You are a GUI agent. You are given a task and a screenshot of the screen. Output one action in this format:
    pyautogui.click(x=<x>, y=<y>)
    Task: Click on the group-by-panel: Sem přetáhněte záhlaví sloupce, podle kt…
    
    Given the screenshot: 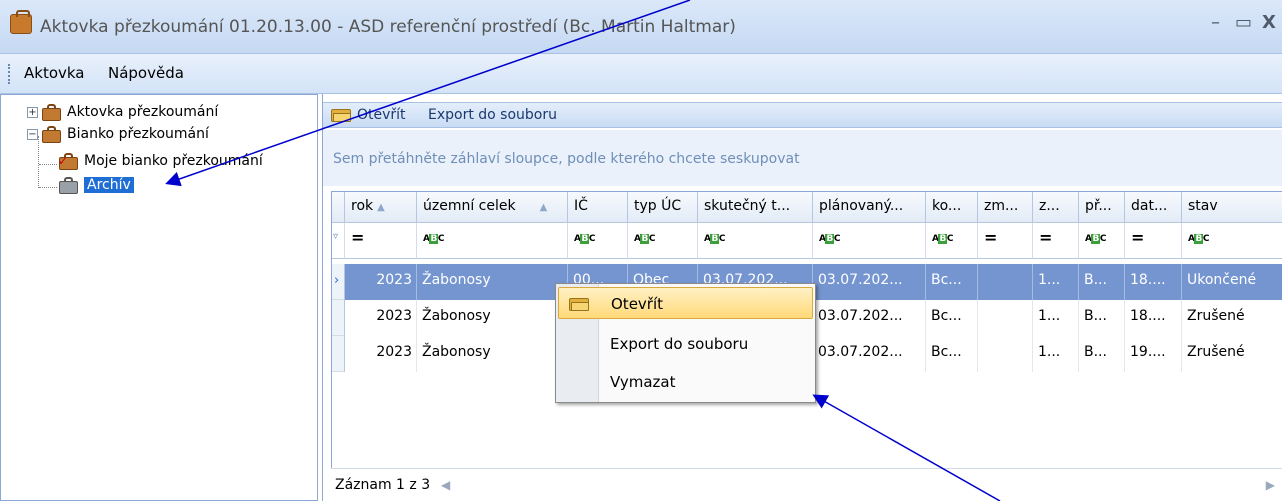 What is the action you would take?
    pyautogui.click(x=802, y=158)
    